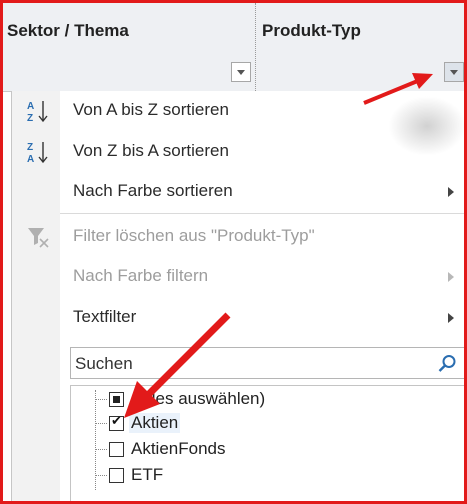 This screenshot has height=504, width=467. I want to click on clear-filter-icon, so click(38, 238).